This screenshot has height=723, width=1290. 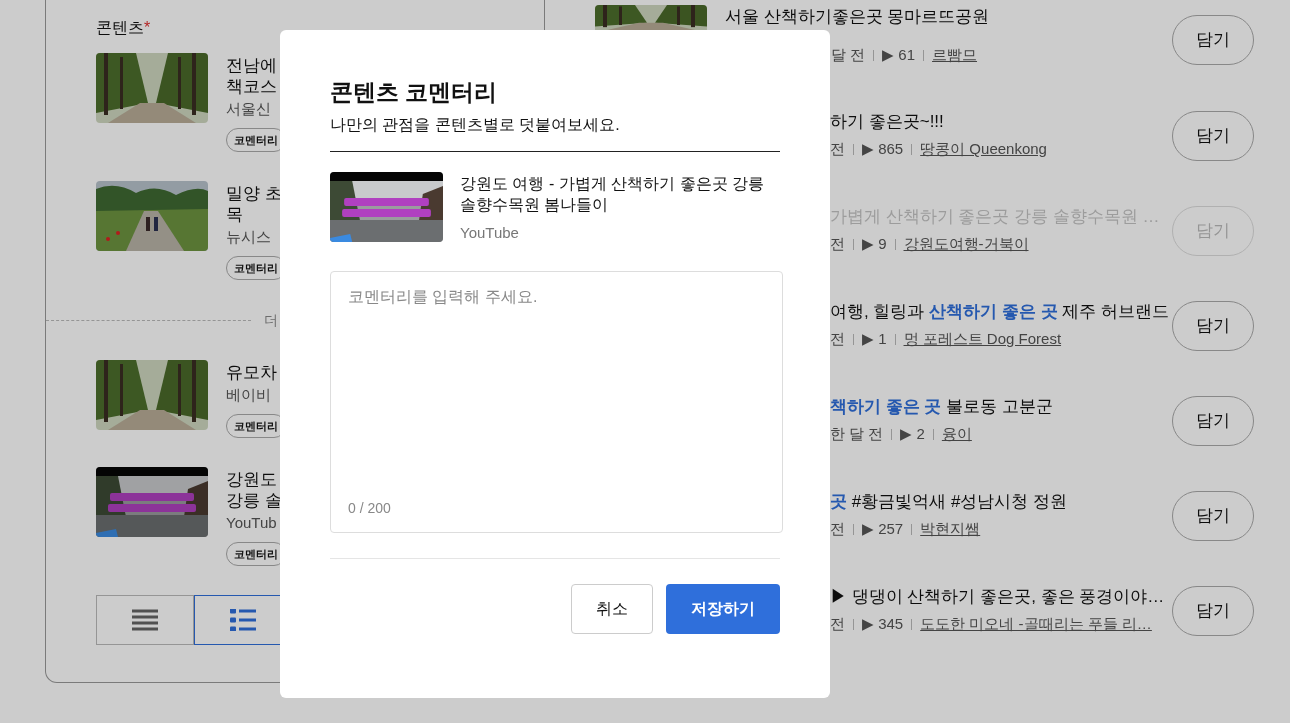 I want to click on channel-link: 땅콩이 Queenkong, so click(x=983, y=149).